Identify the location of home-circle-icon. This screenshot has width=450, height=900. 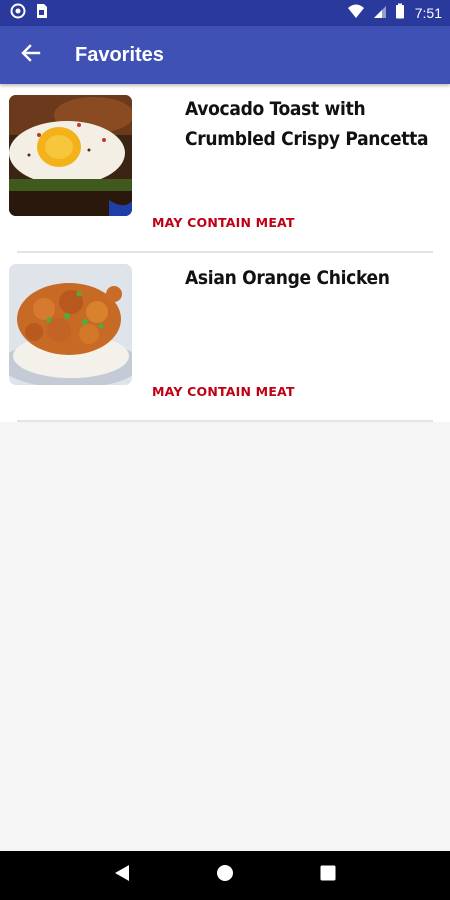
(225, 875).